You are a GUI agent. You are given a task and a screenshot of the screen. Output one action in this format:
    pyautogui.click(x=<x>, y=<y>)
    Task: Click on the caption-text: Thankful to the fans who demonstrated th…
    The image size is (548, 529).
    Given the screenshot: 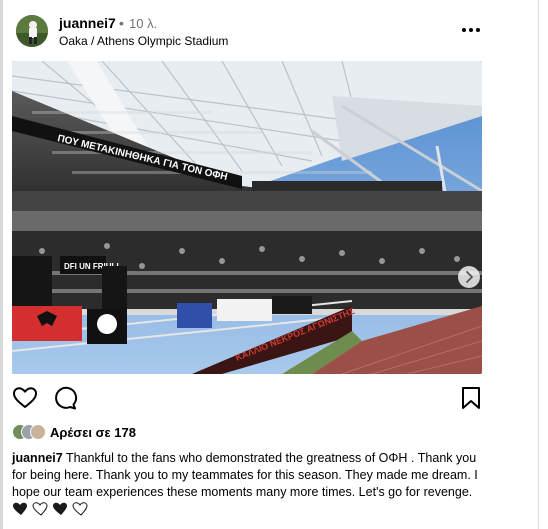 What is the action you would take?
    pyautogui.click(x=245, y=475)
    